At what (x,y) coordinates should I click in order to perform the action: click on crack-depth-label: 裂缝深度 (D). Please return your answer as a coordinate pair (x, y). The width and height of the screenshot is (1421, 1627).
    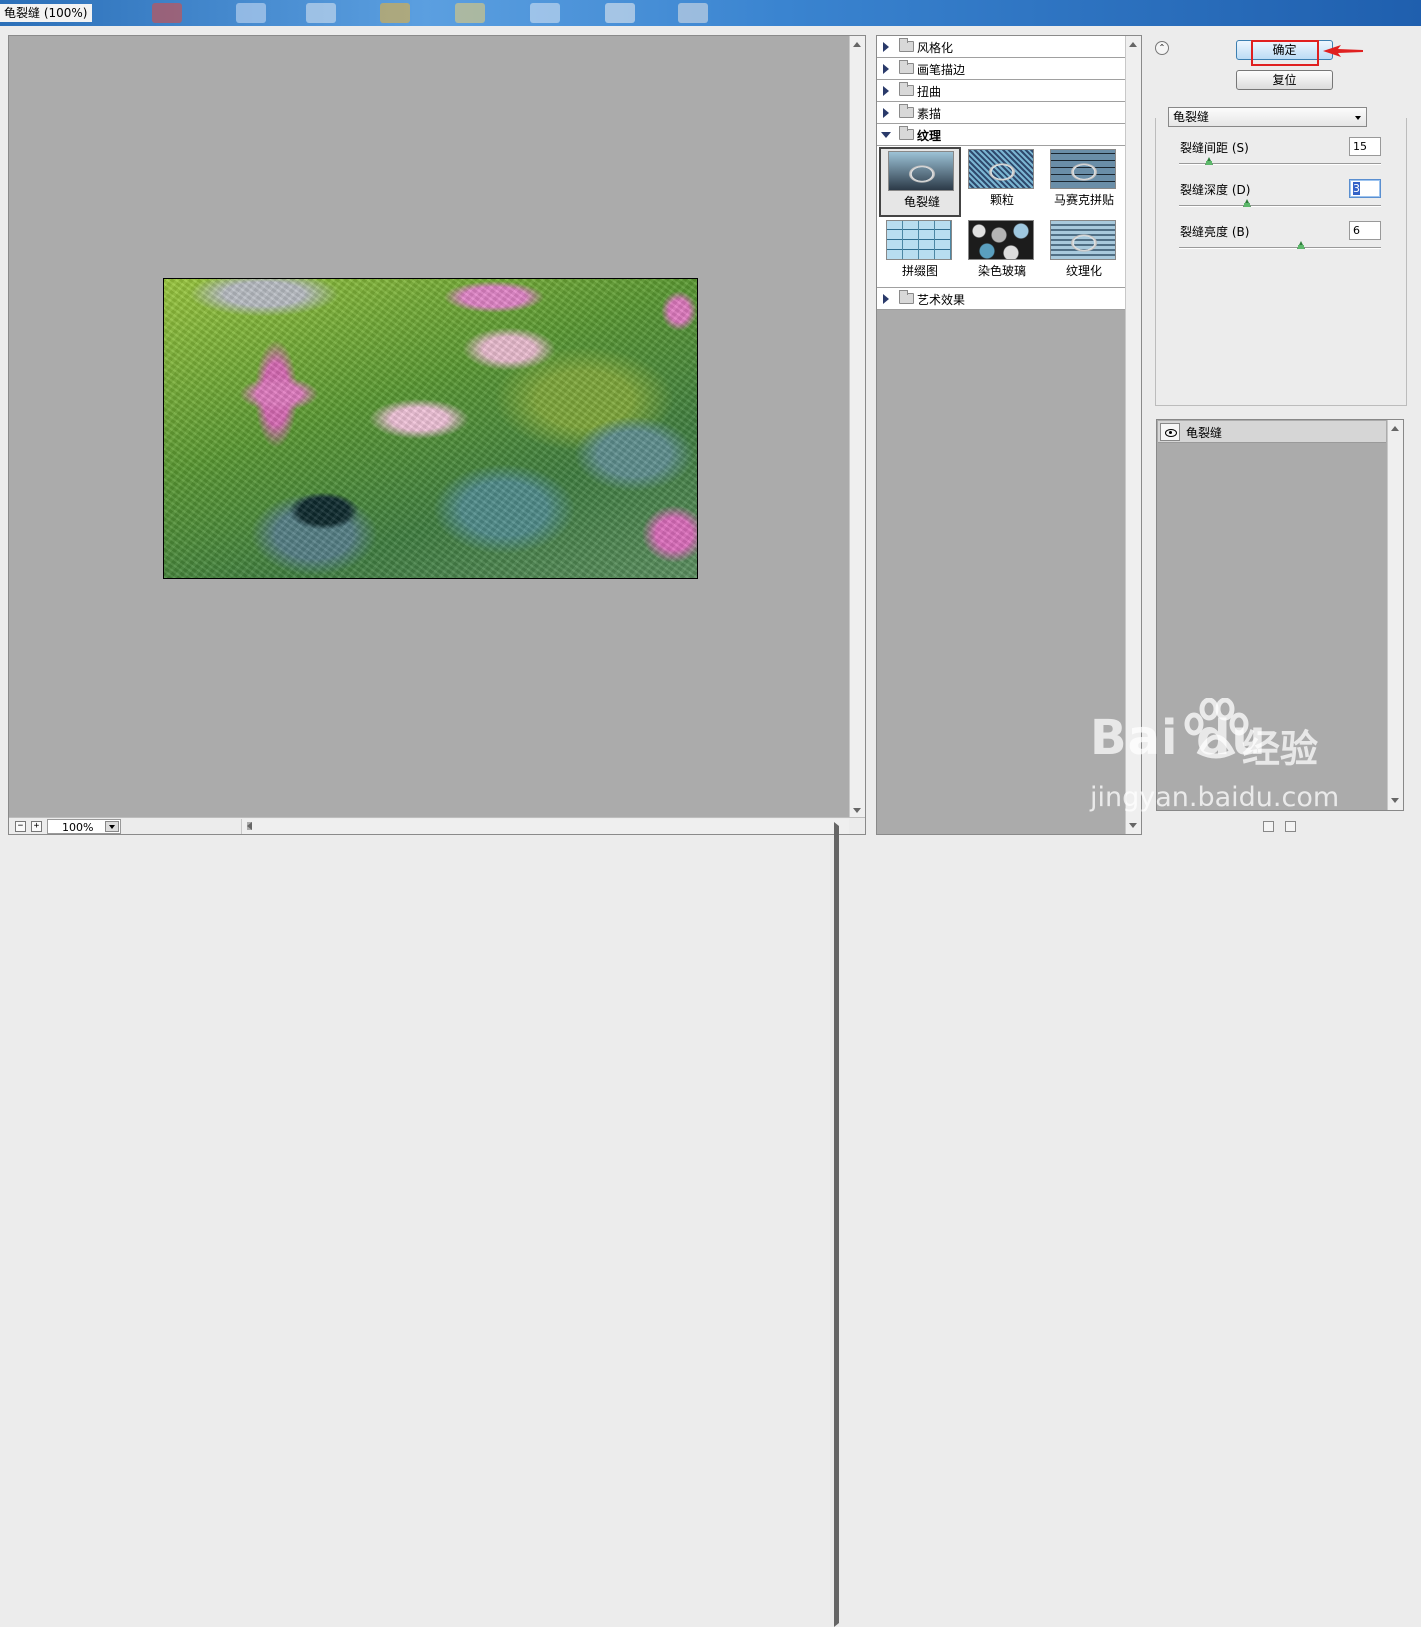
    Looking at the image, I should click on (1215, 190).